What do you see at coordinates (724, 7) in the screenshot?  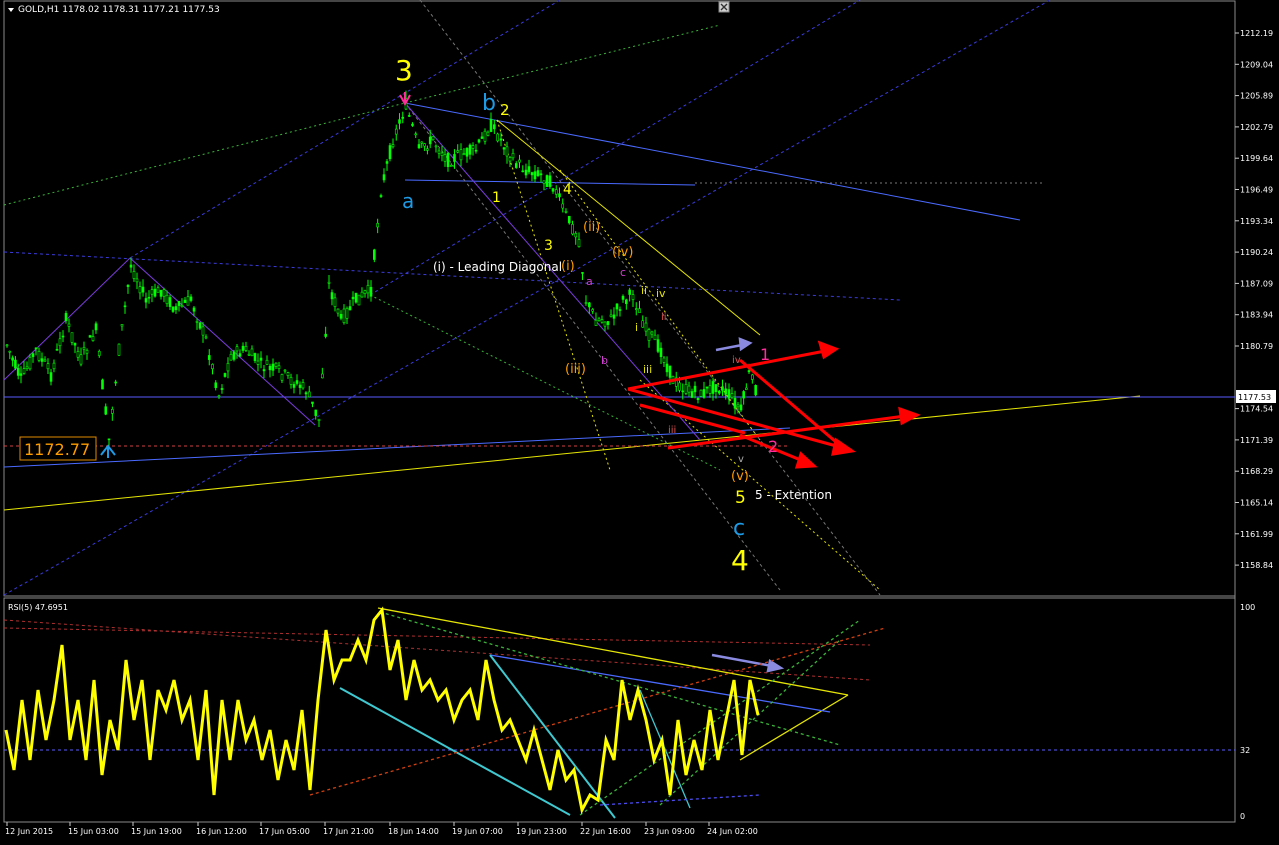 I see `close-icon` at bounding box center [724, 7].